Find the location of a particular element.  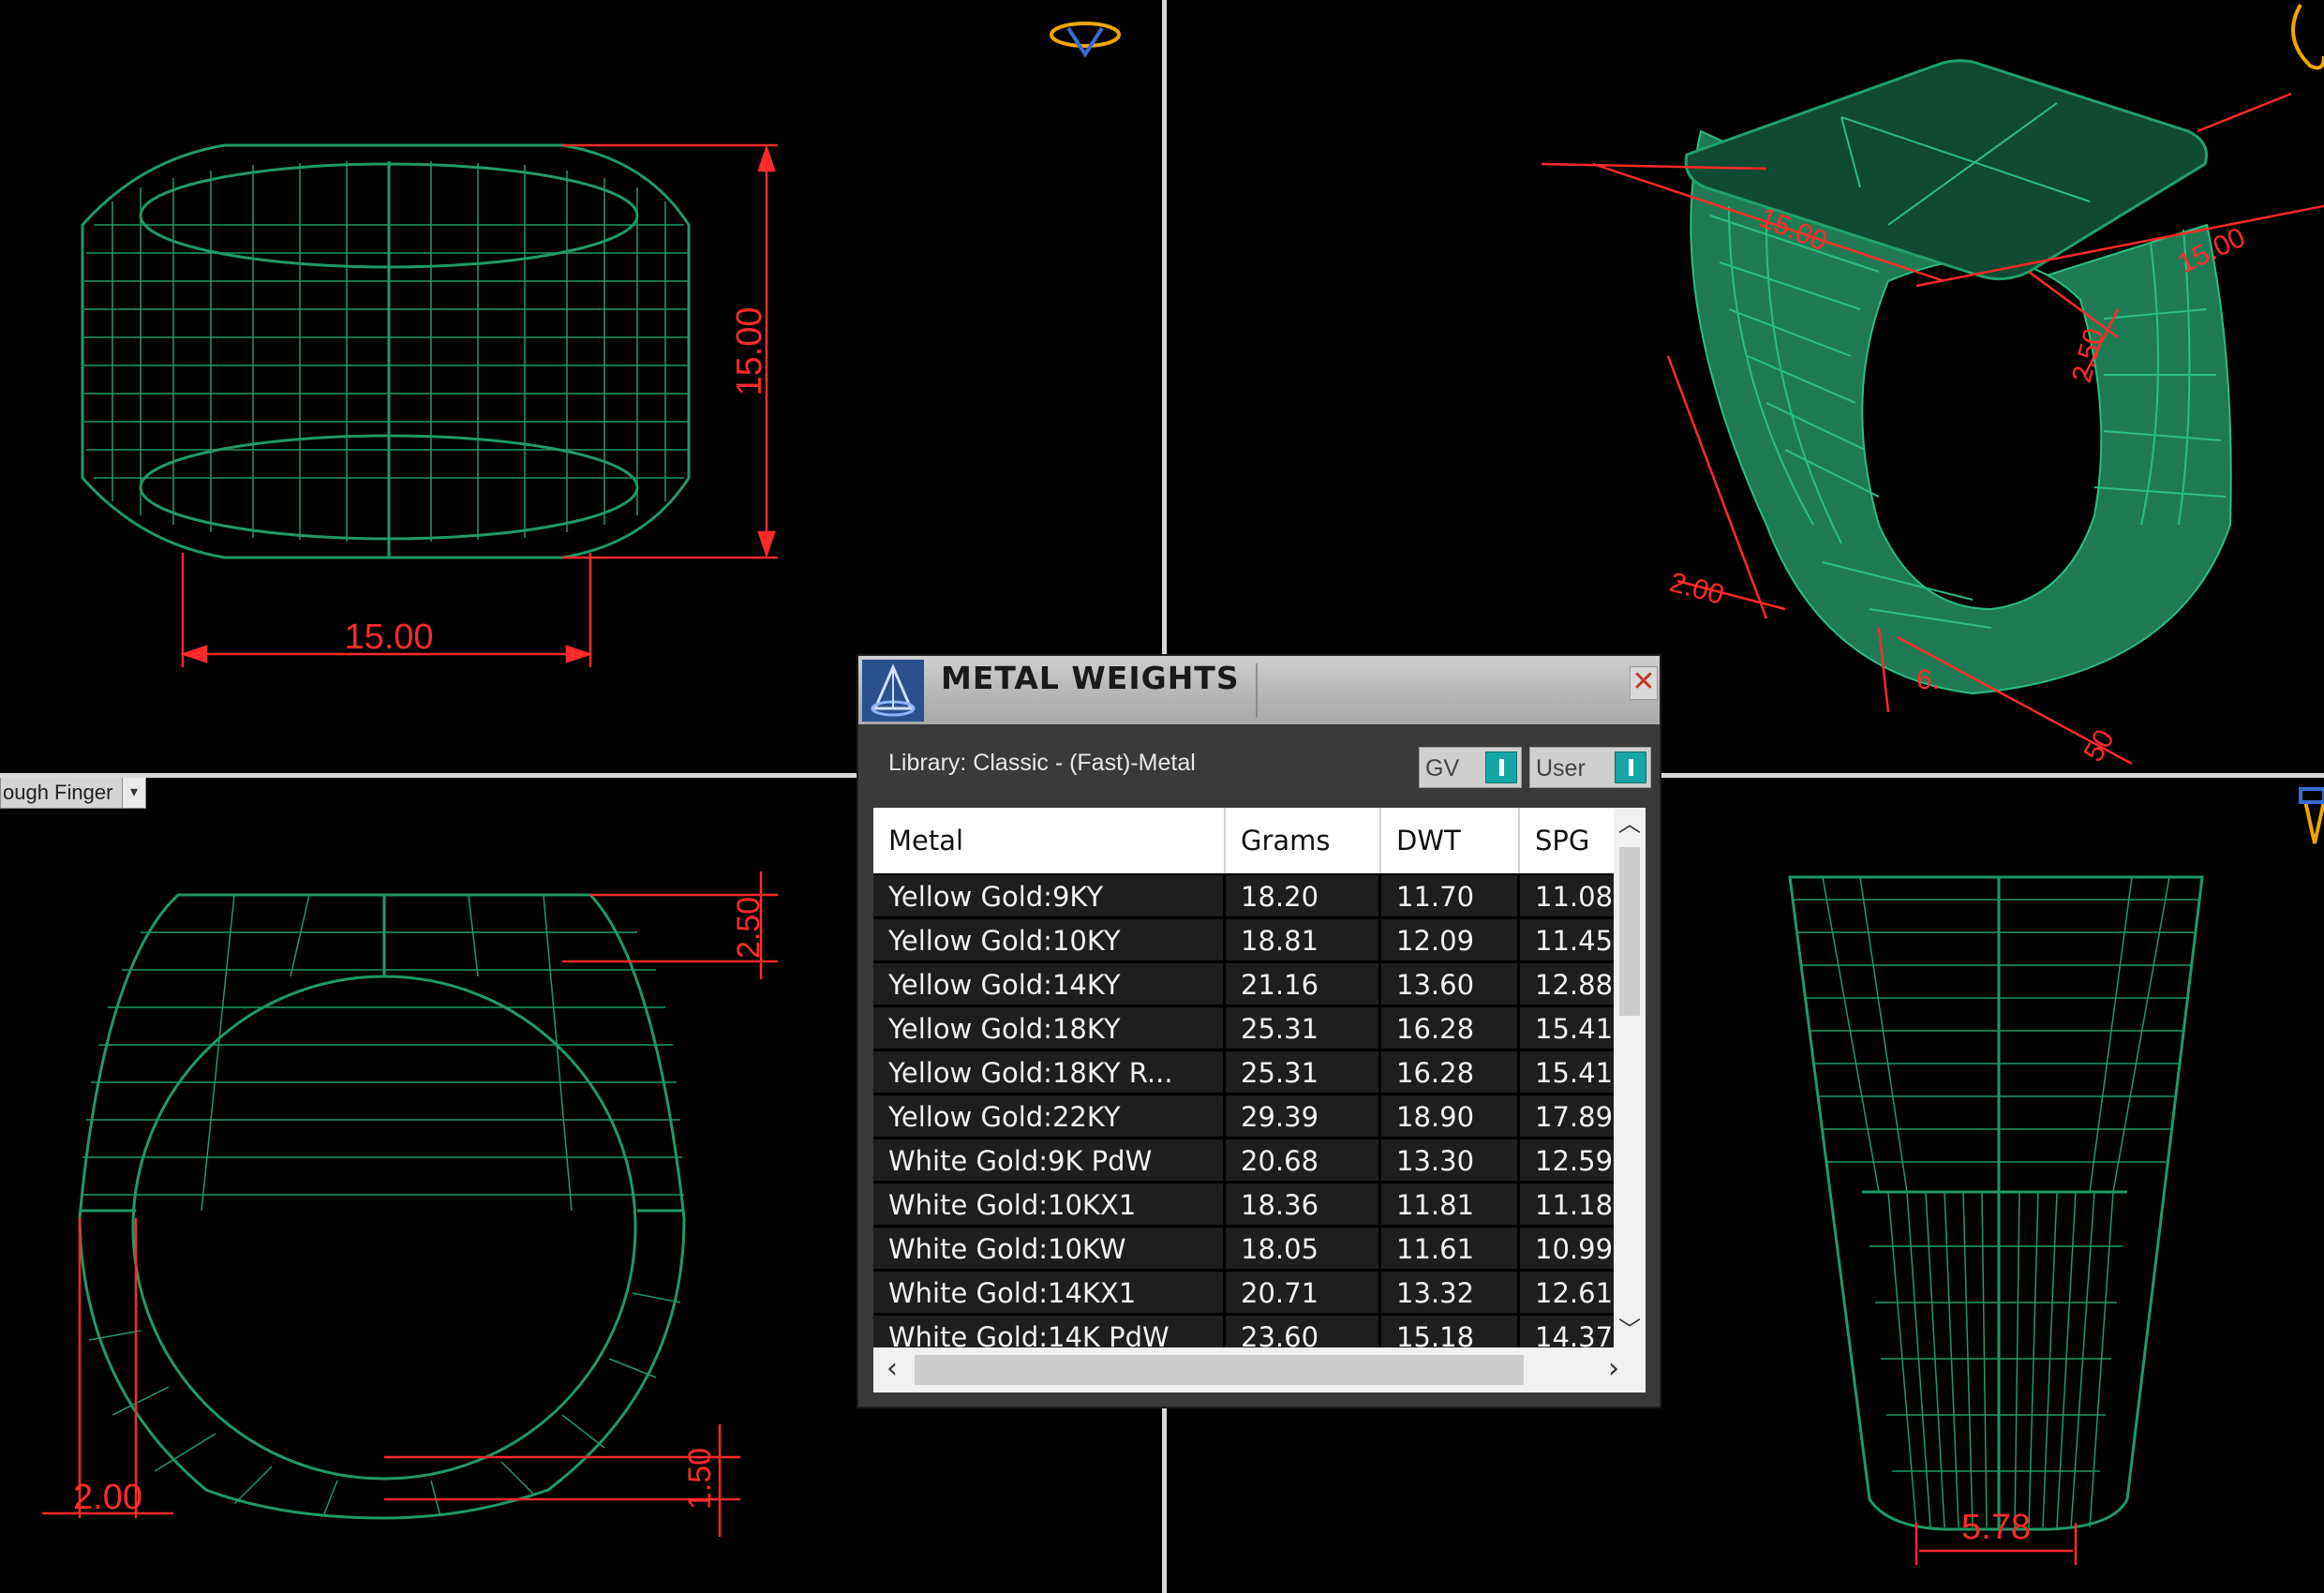

cell-grams: 18.36 is located at coordinates (1303, 1204).